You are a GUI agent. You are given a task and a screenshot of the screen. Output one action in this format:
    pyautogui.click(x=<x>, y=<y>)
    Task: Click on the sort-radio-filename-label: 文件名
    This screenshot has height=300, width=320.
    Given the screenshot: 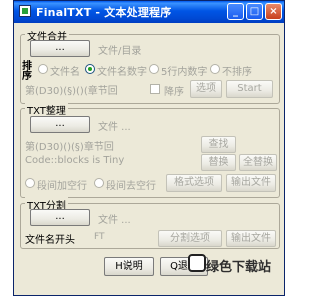 What is the action you would take?
    pyautogui.click(x=65, y=72)
    